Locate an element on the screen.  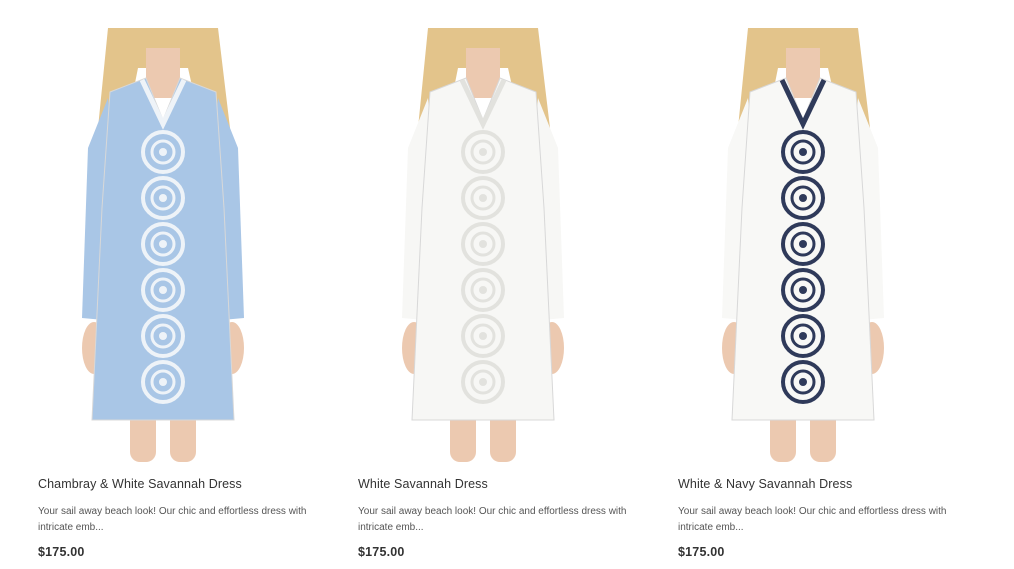
product-name: White Savannah Dress is located at coordinates (423, 484).